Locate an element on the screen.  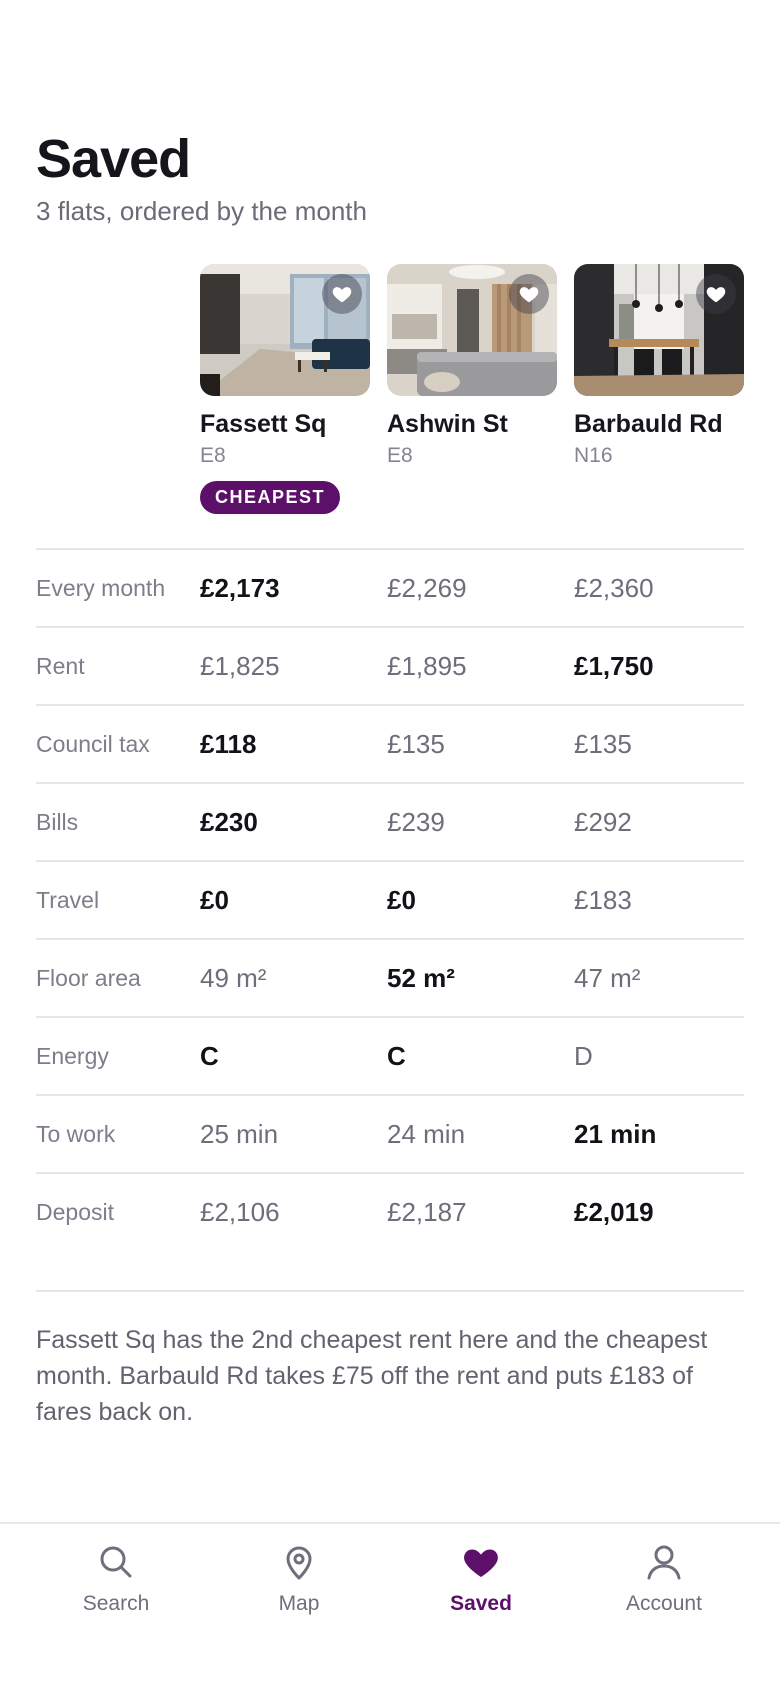
row-council-tax: Council tax £118 £135 £135 is located at coordinates (390, 745).